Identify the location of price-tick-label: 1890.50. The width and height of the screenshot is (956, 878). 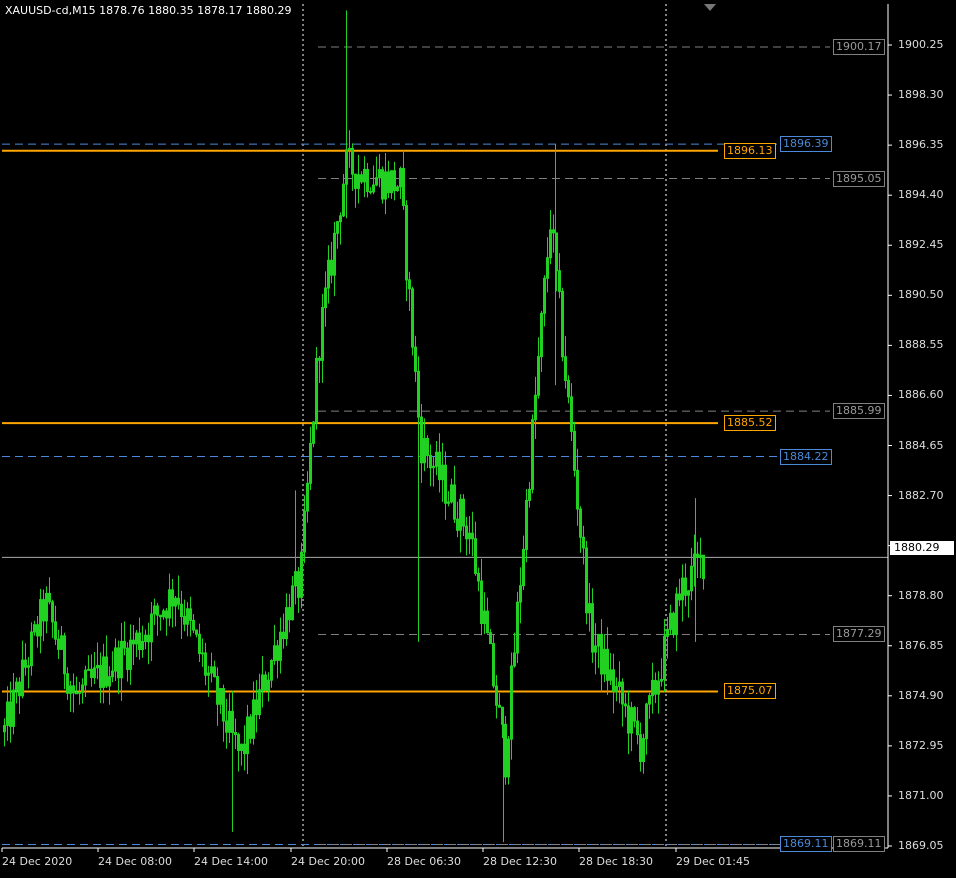
(921, 295).